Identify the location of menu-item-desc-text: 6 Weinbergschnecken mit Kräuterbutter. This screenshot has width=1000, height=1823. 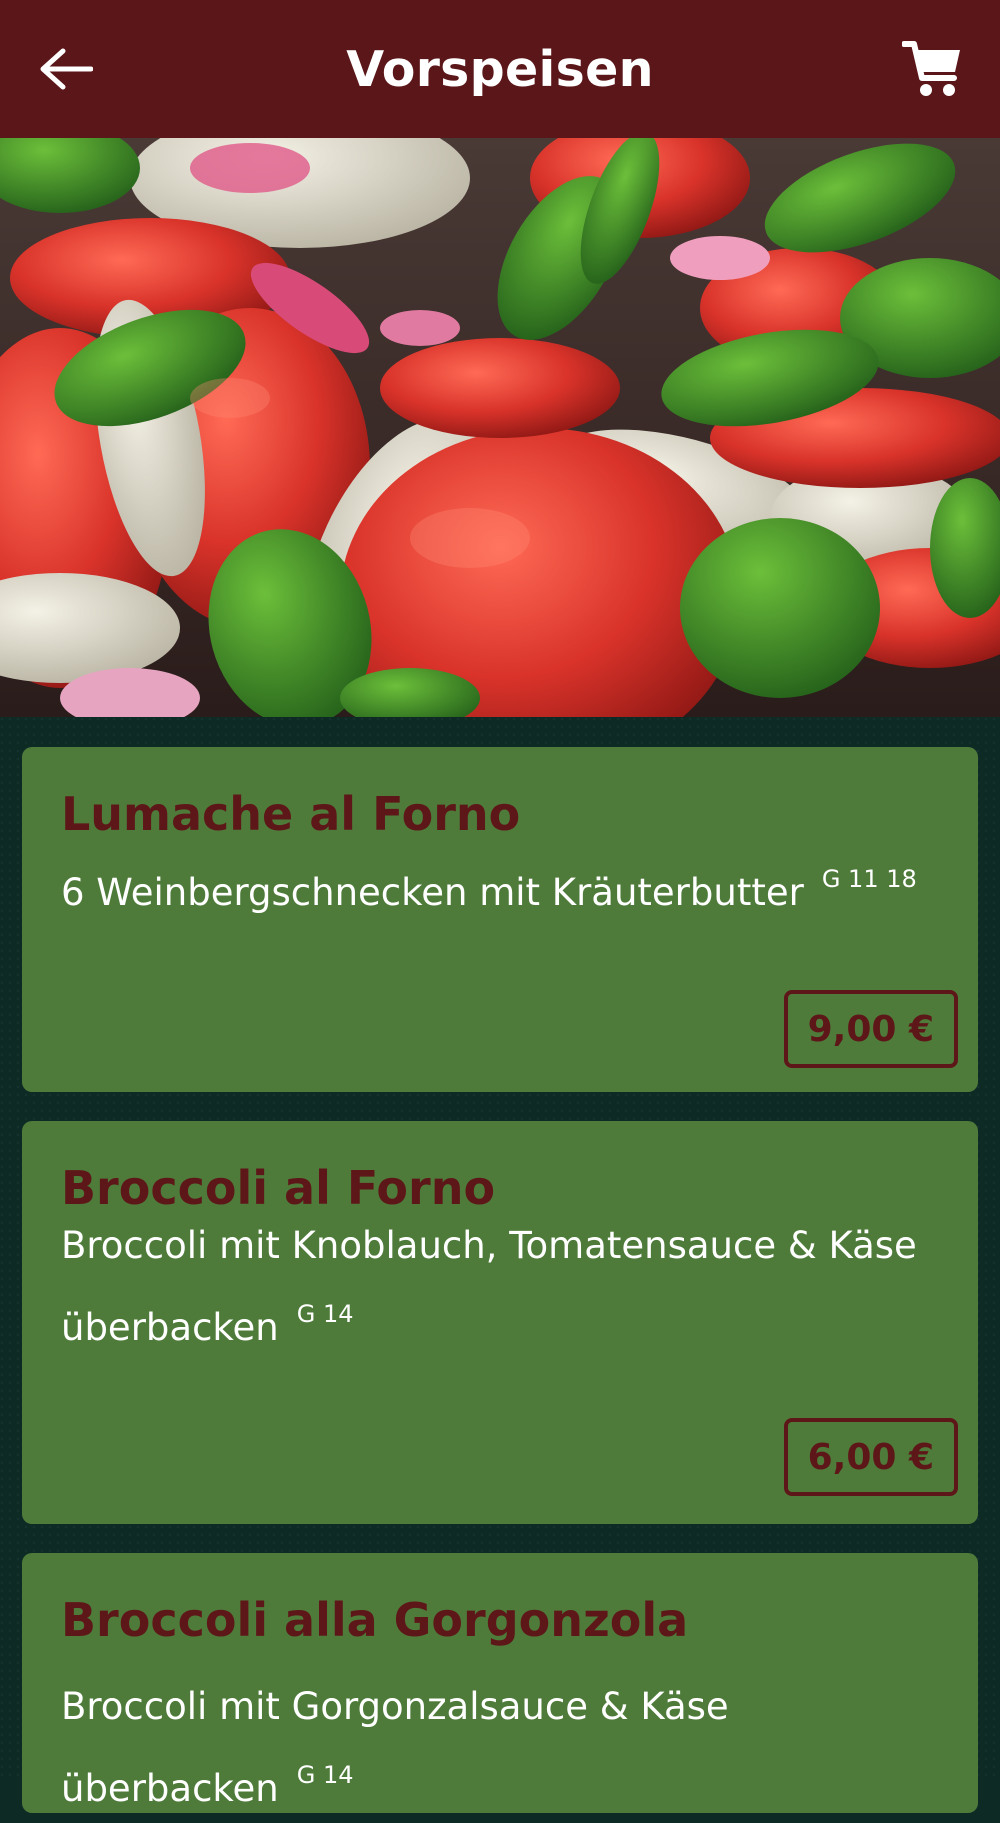
(432, 892).